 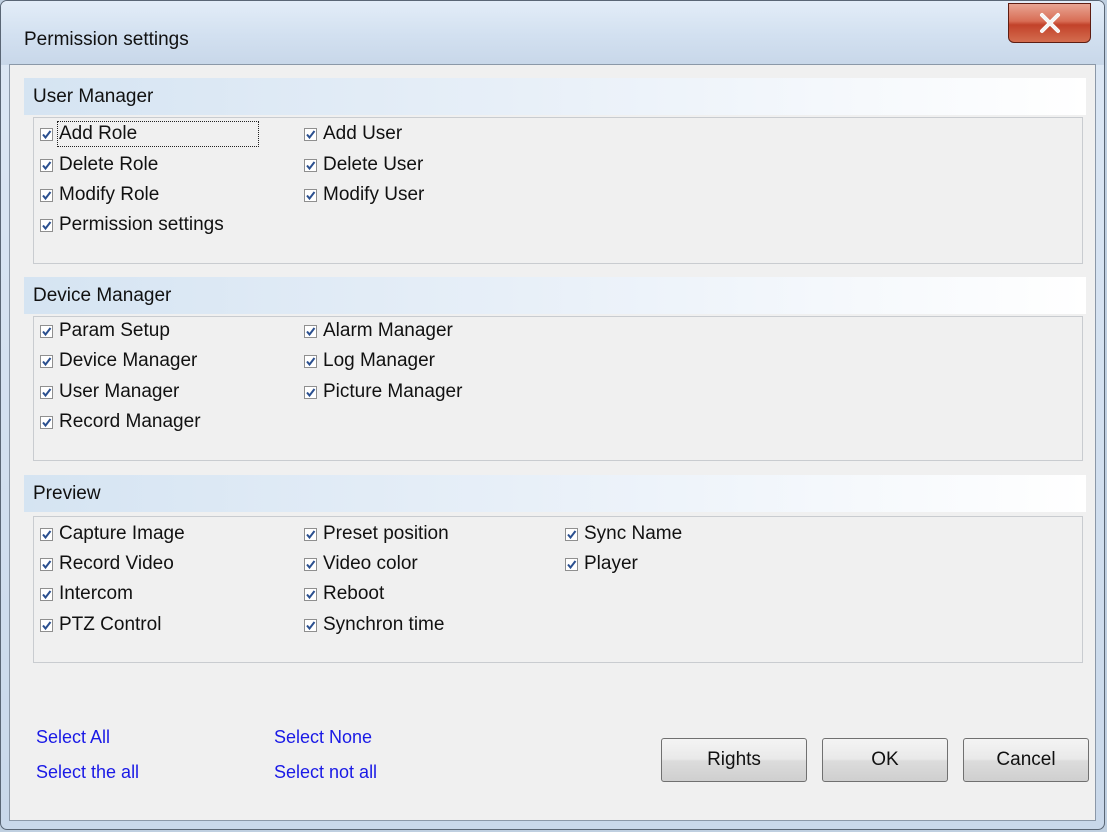 I want to click on checkbox-record-video: Record Video, so click(x=107, y=564).